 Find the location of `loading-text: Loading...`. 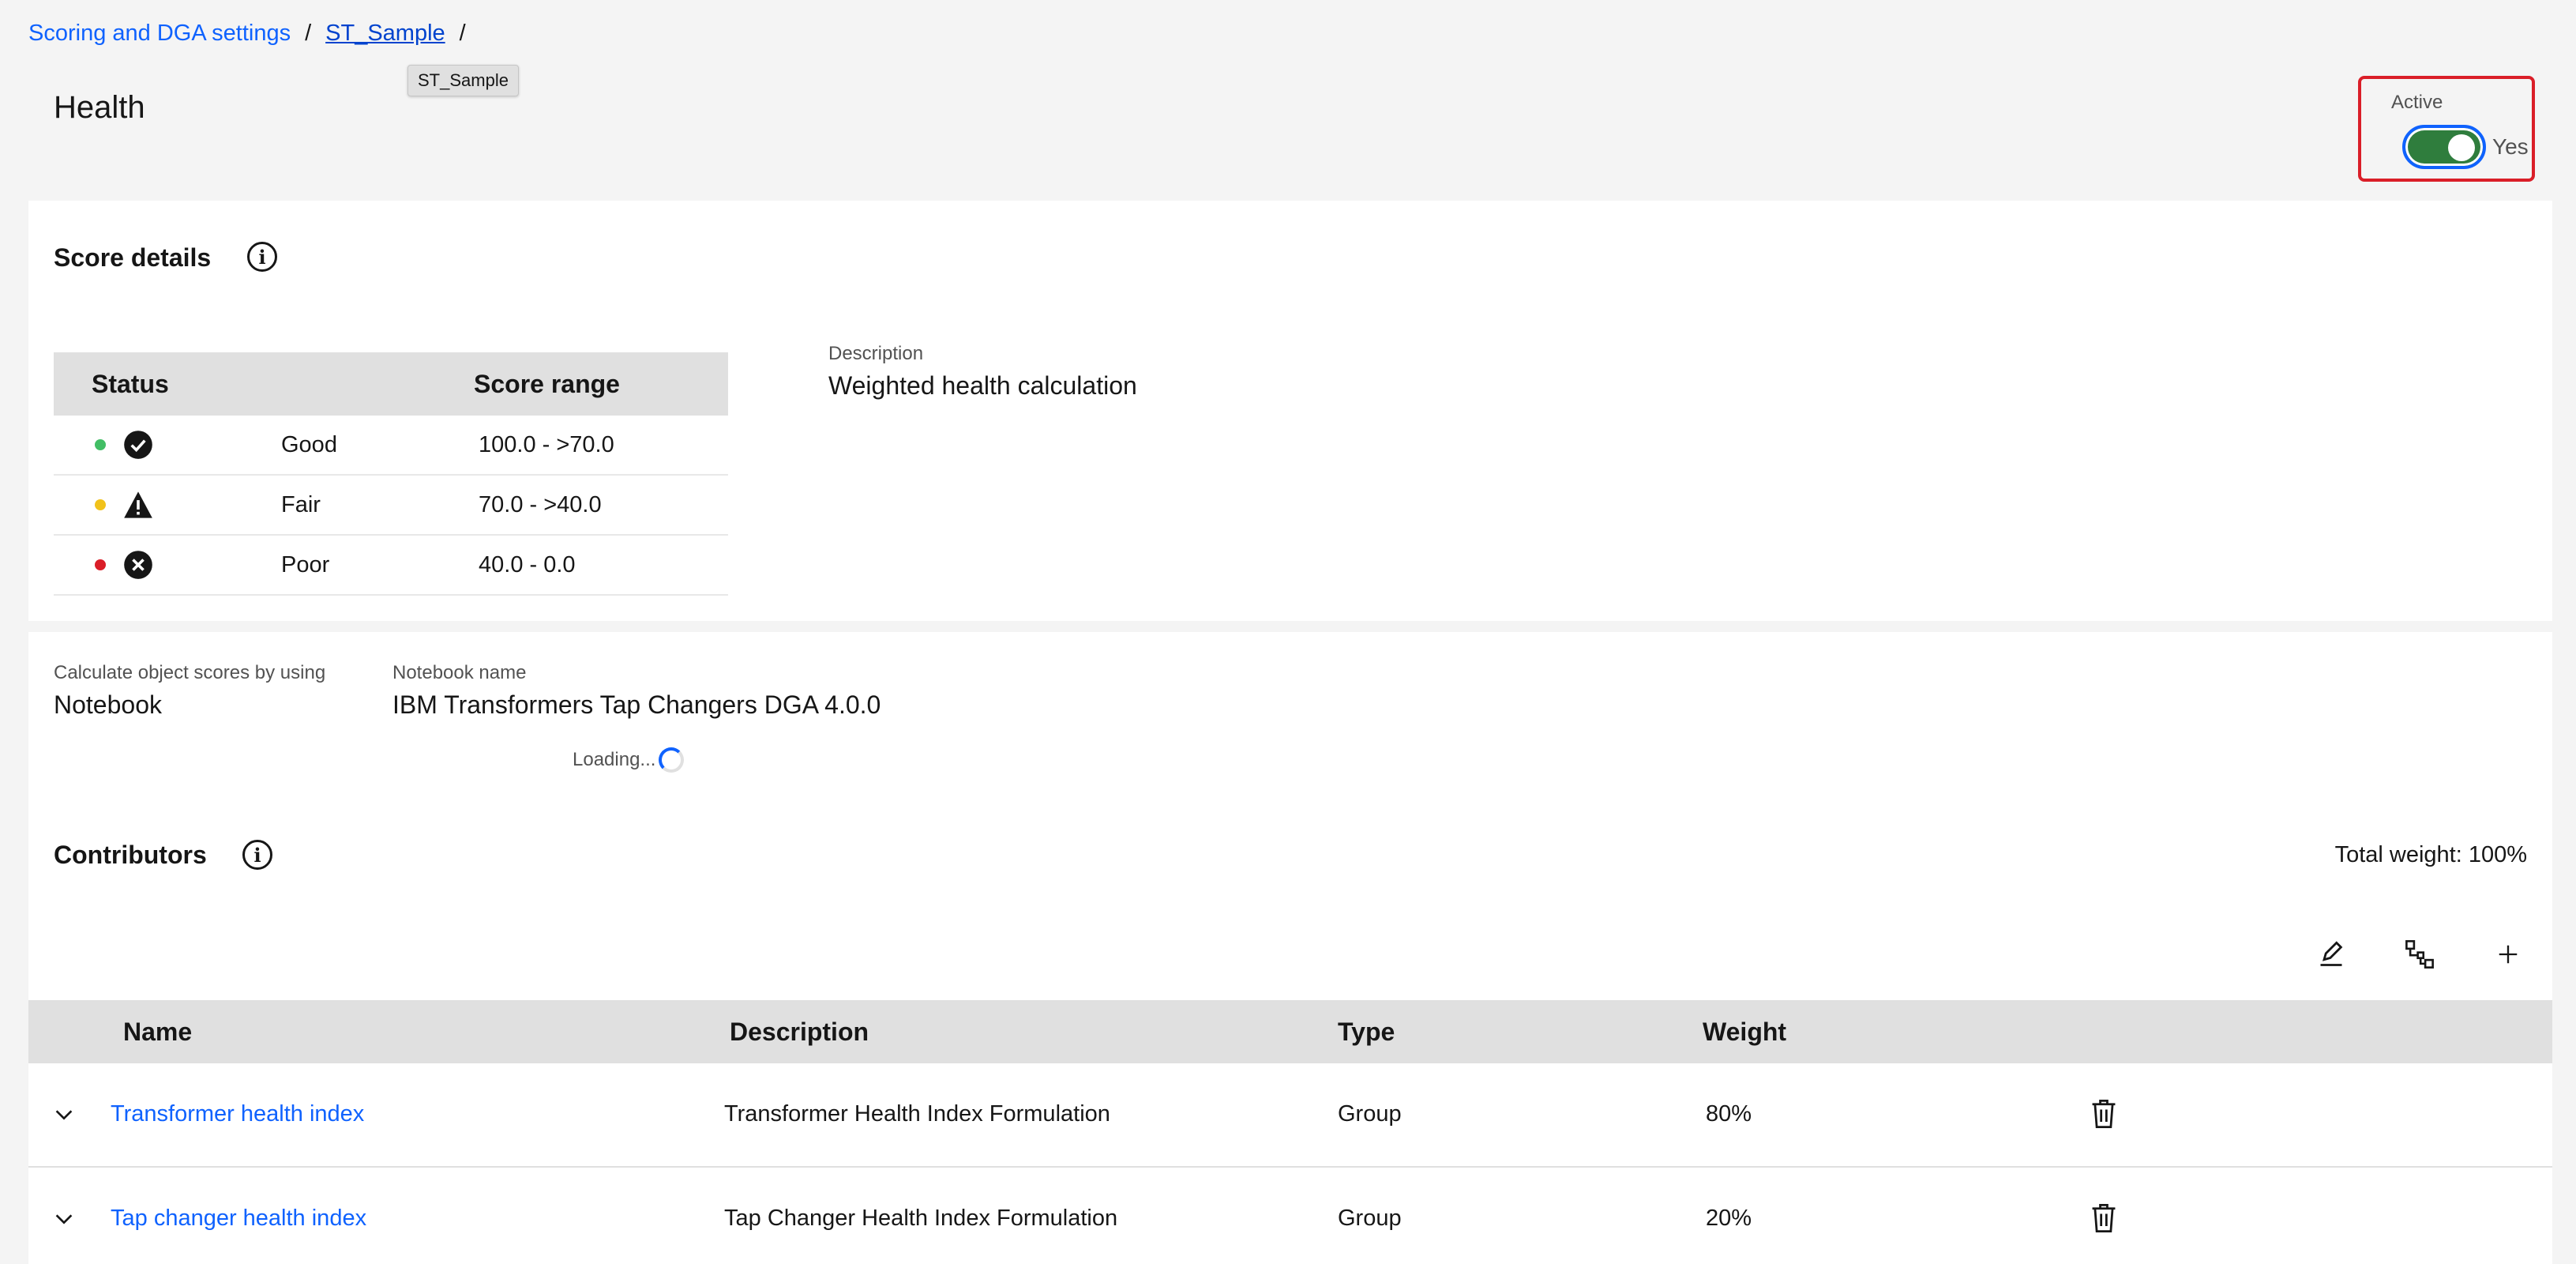

loading-text: Loading... is located at coordinates (614, 760).